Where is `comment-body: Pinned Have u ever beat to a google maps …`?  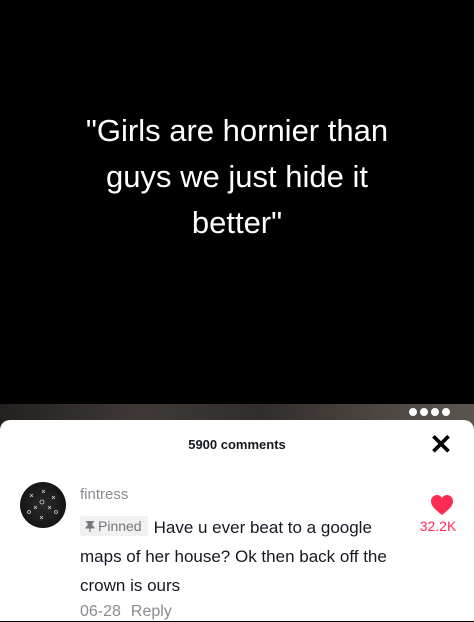 comment-body: Pinned Have u ever beat to a google maps … is located at coordinates (242, 556).